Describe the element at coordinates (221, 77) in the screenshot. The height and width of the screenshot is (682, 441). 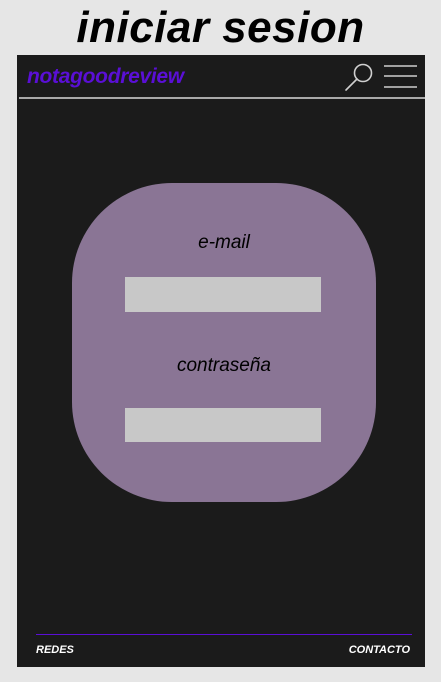
I see `top-navigation-bar: notagoodreview` at that location.